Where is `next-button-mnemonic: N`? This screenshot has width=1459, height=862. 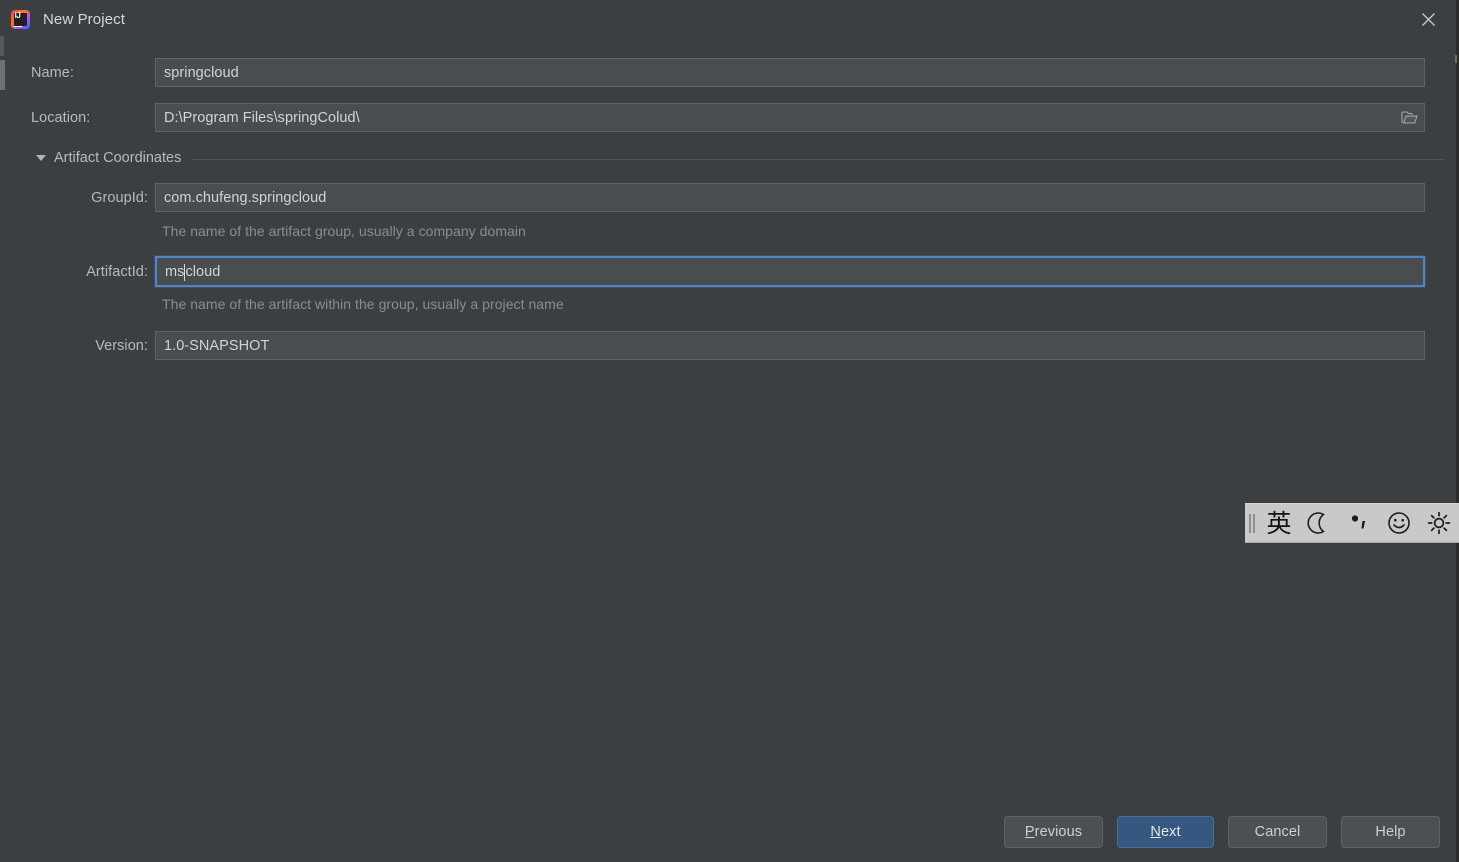
next-button-mnemonic: N is located at coordinates (1155, 832).